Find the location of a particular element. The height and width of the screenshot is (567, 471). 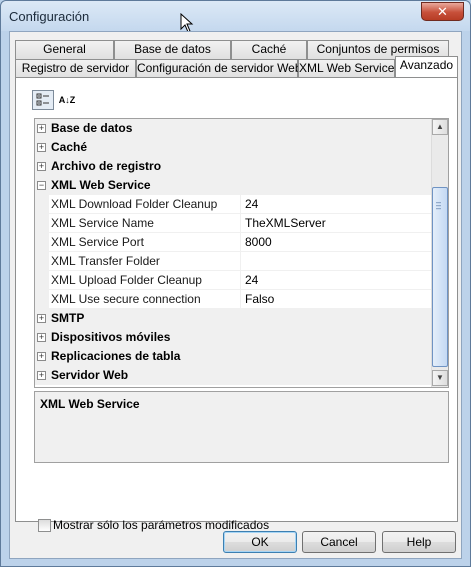

help-button: Help is located at coordinates (419, 542).